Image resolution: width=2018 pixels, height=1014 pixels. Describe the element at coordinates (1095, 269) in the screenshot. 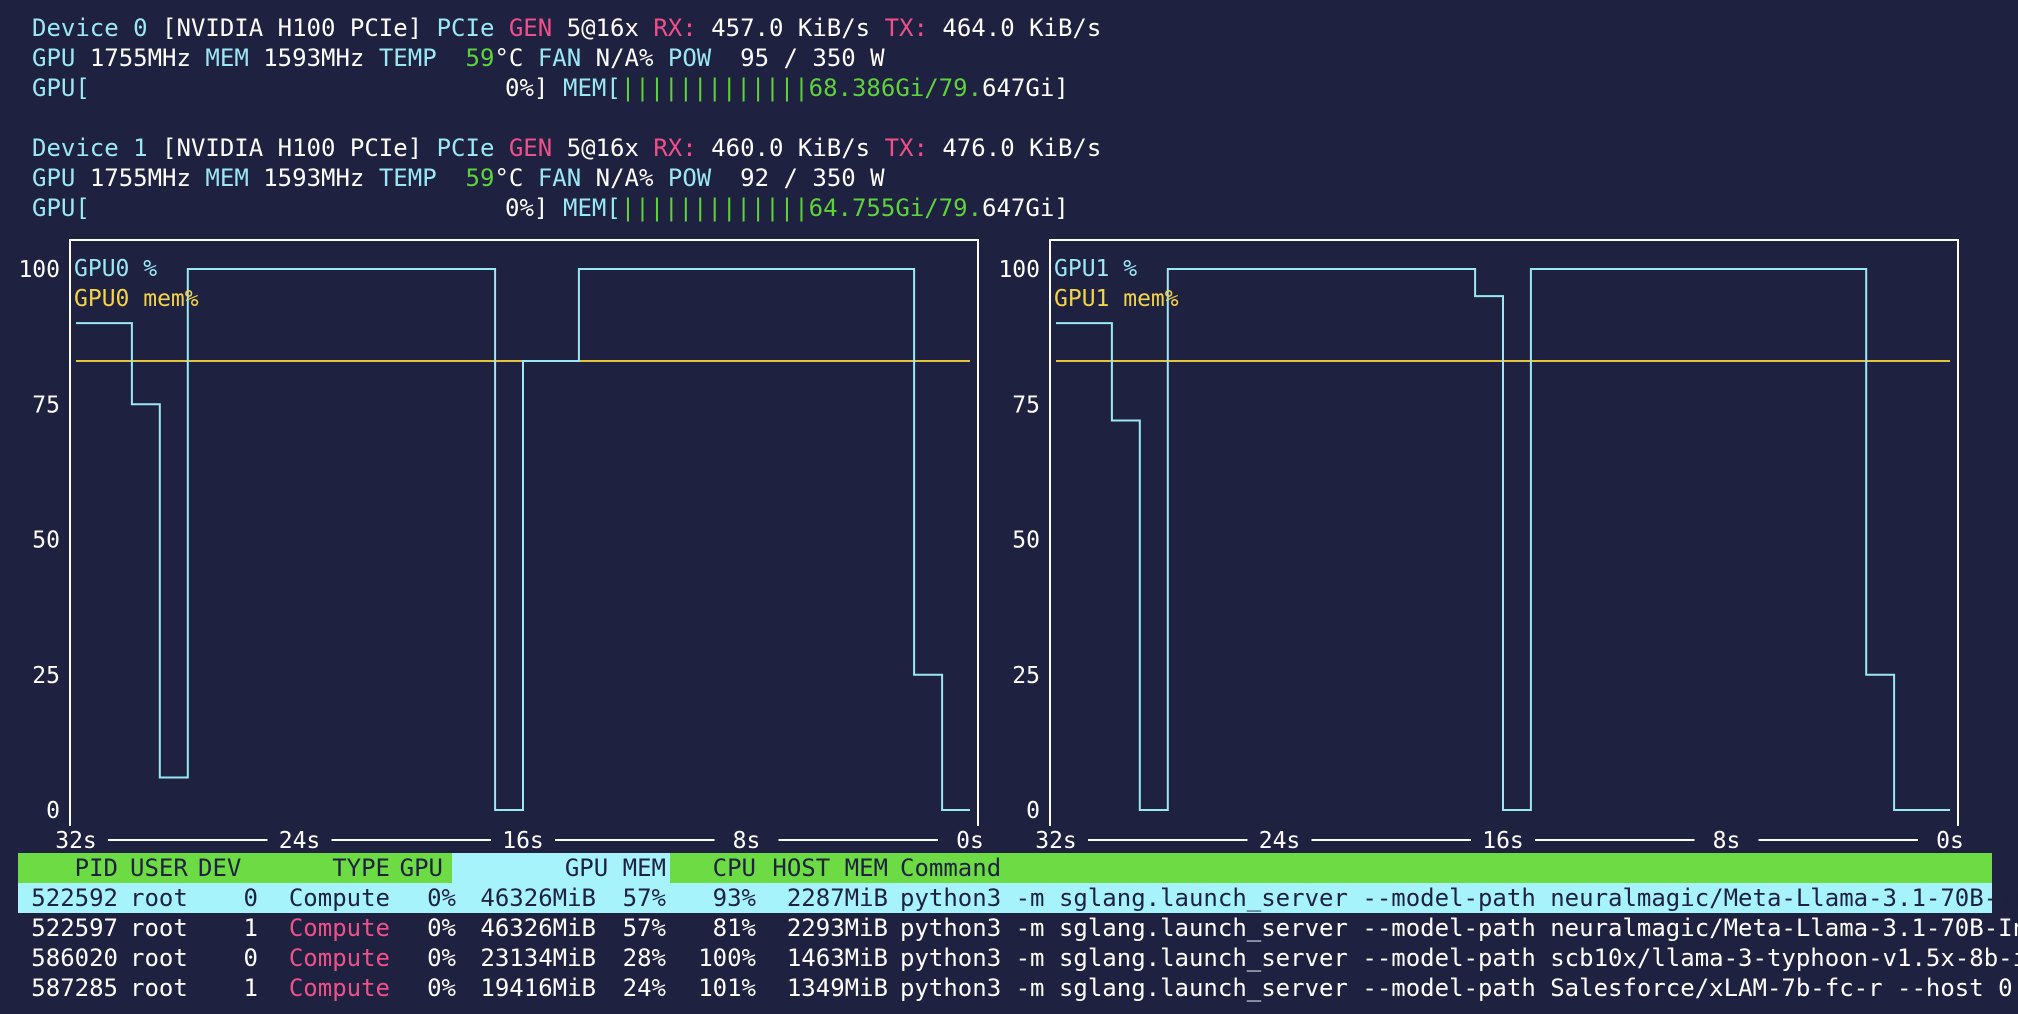

I see `util-legend: GPU1 %` at that location.